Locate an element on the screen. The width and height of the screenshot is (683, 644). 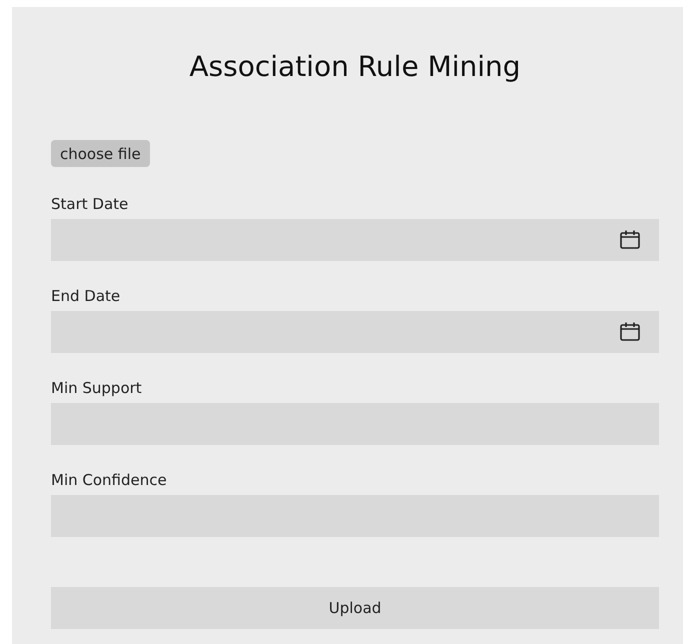
page-title: Association Rule Mining is located at coordinates (355, 67).